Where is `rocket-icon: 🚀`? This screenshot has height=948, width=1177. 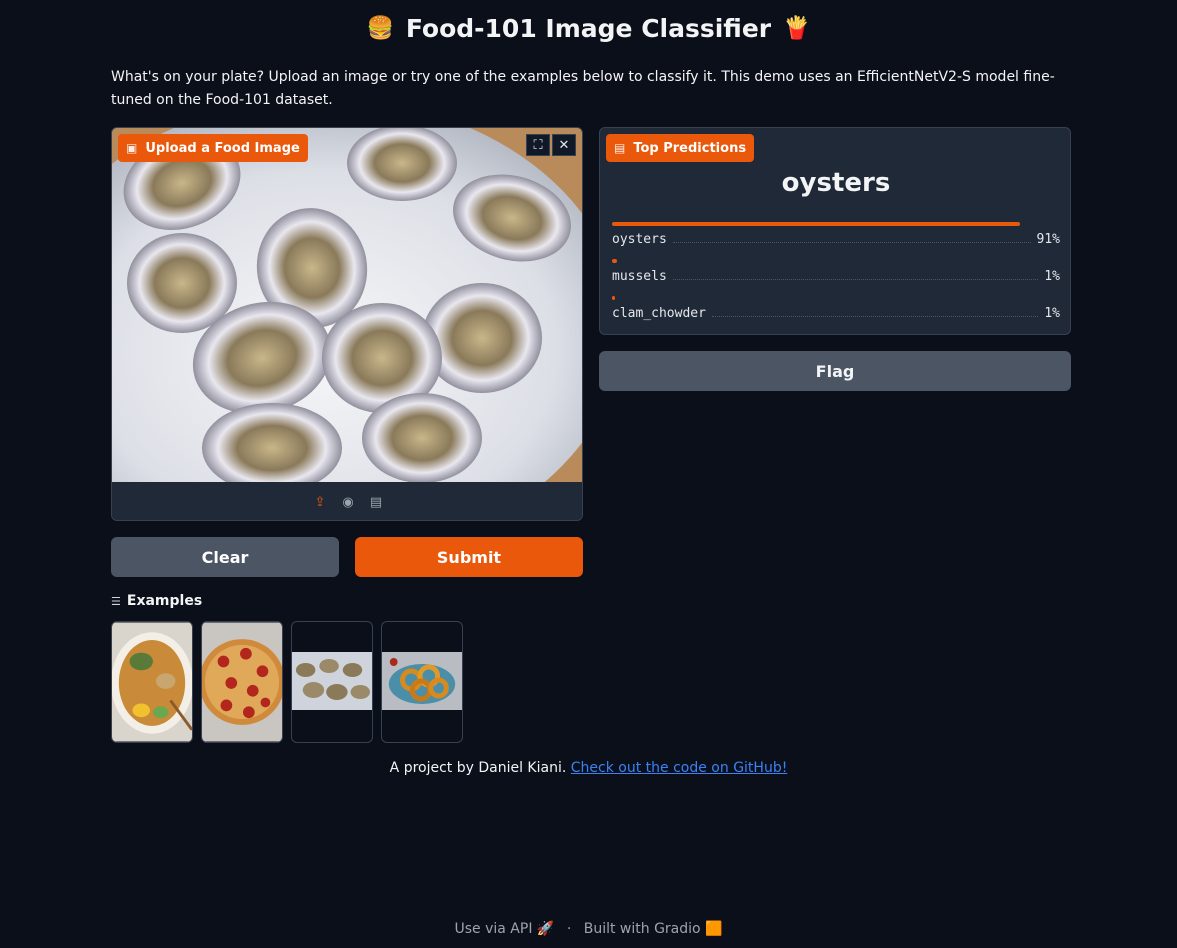 rocket-icon: 🚀 is located at coordinates (545, 929).